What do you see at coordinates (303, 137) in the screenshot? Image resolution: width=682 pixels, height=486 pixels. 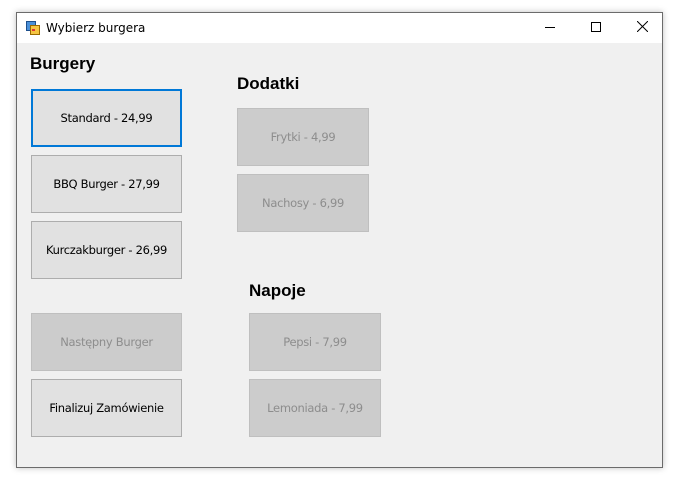 I see `extra-fries-button: Frytki - 4,99` at bounding box center [303, 137].